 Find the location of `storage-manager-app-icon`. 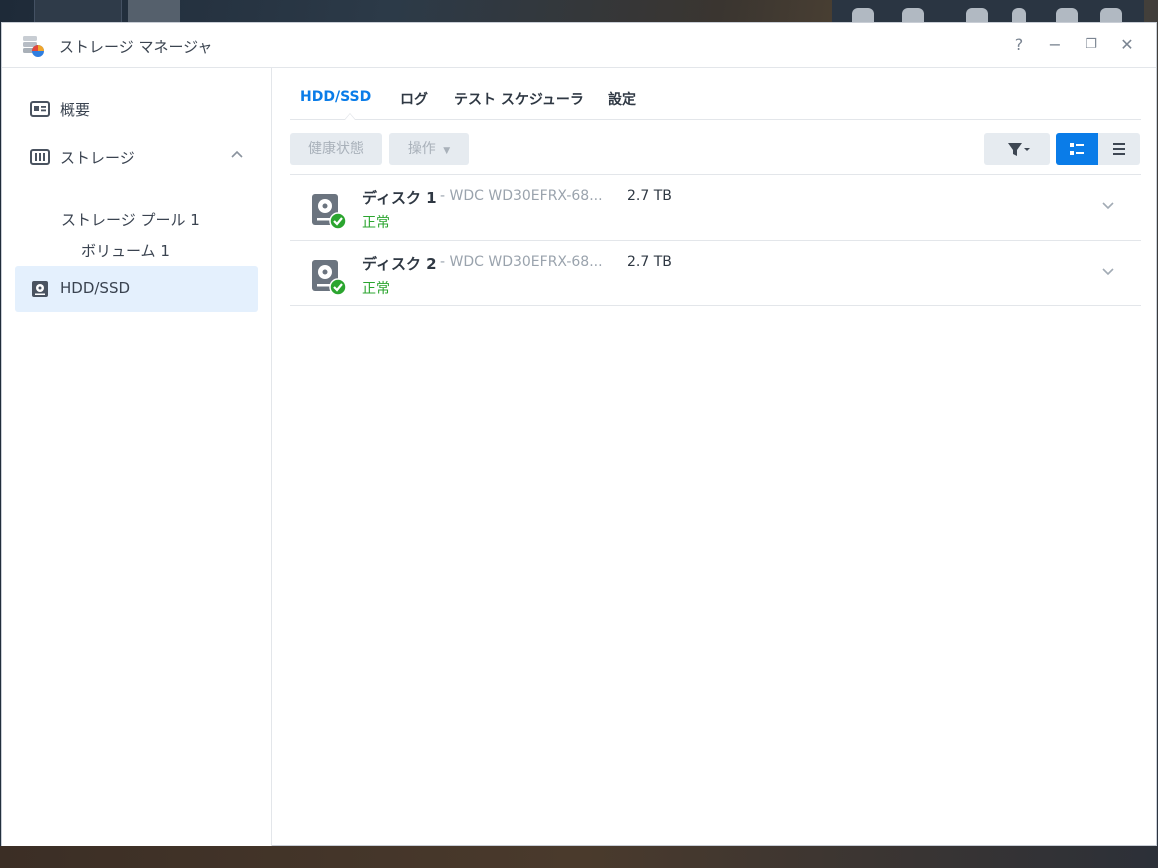

storage-manager-app-icon is located at coordinates (33, 46).